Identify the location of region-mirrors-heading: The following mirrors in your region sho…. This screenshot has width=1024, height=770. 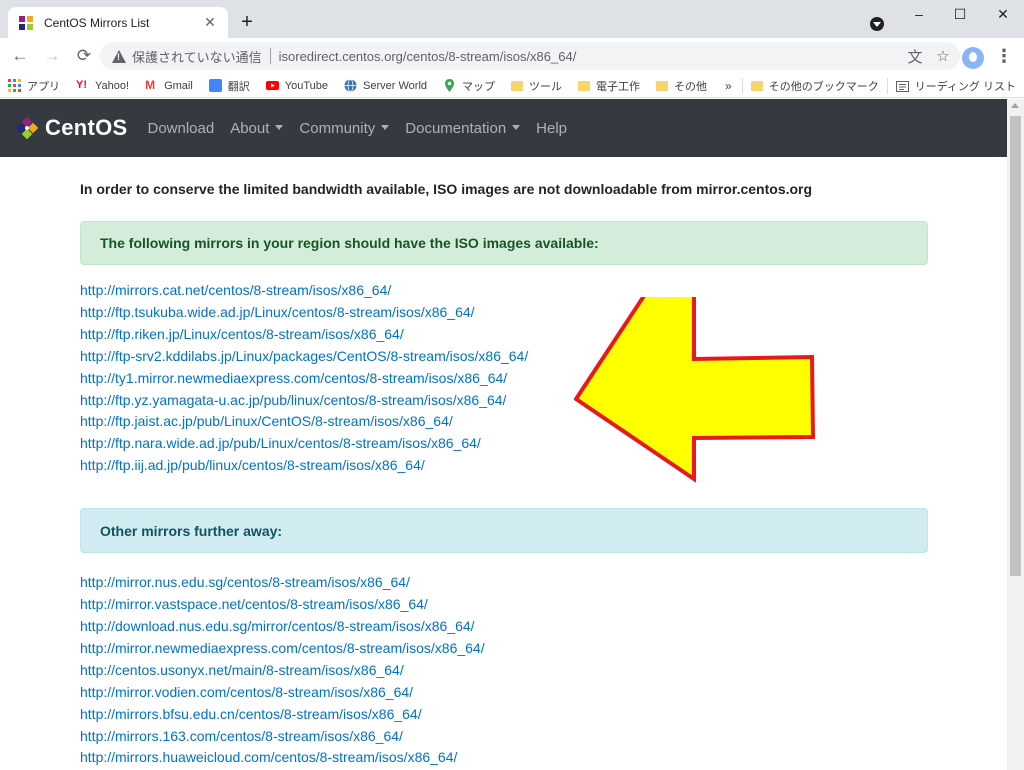
(504, 243).